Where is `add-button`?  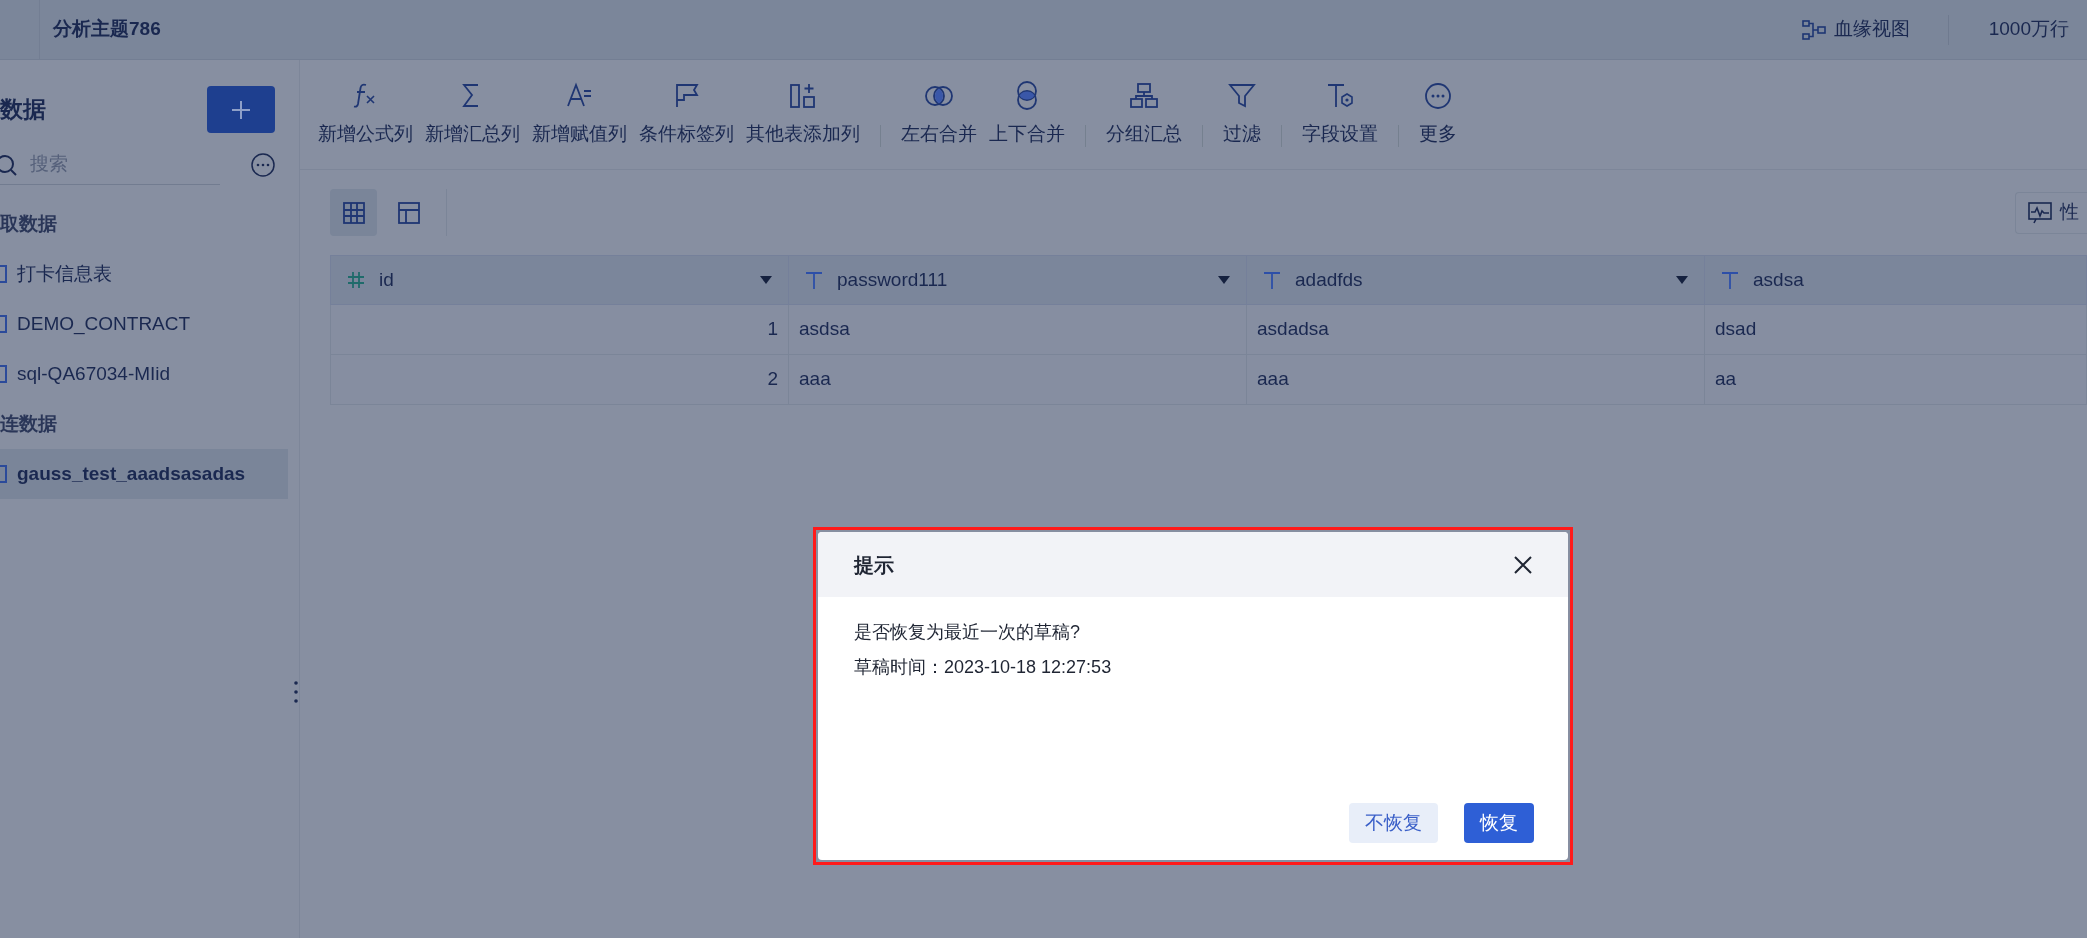 add-button is located at coordinates (241, 109).